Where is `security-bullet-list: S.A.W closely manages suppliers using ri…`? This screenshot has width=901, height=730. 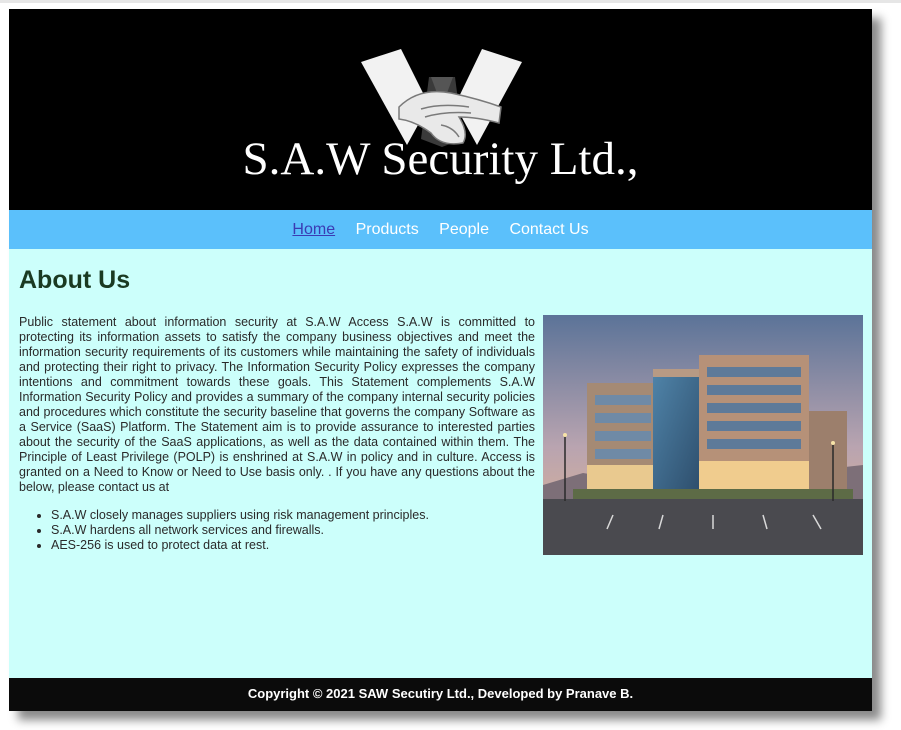
security-bullet-list: S.A.W closely manages suppliers using ri… is located at coordinates (277, 530).